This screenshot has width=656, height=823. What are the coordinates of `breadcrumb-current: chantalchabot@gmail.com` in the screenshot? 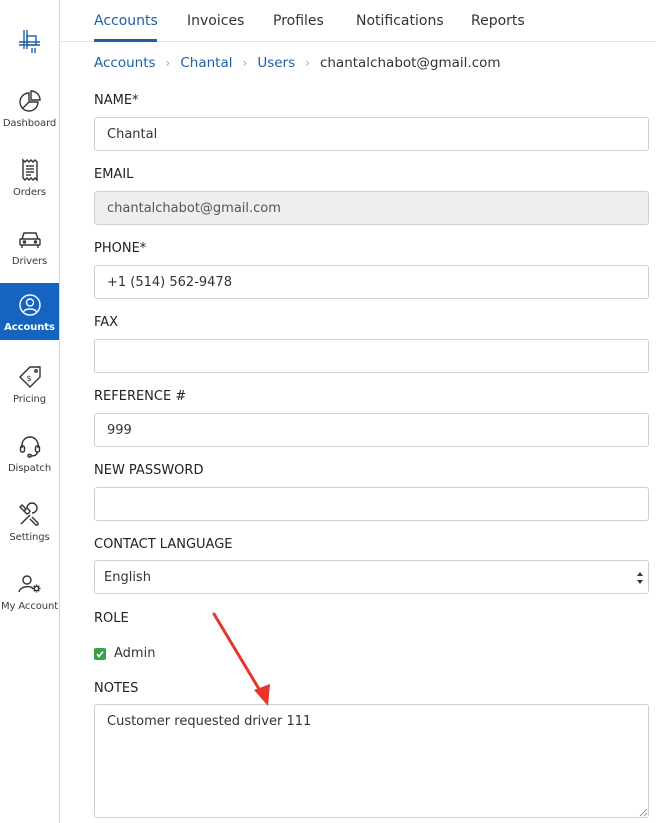 It's located at (410, 63).